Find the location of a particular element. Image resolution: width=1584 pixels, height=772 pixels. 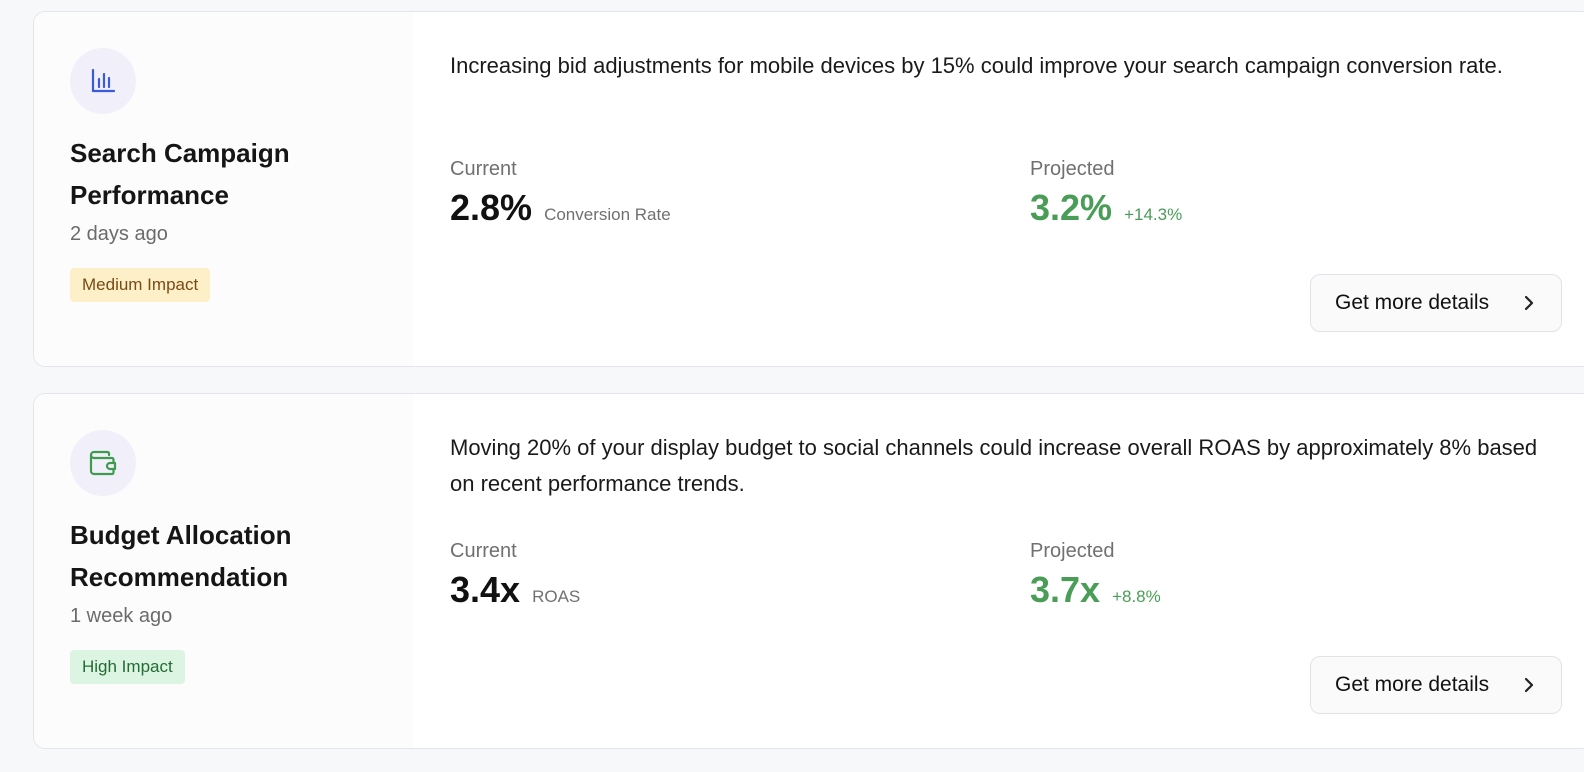

impact-badge: High Impact is located at coordinates (127, 667).